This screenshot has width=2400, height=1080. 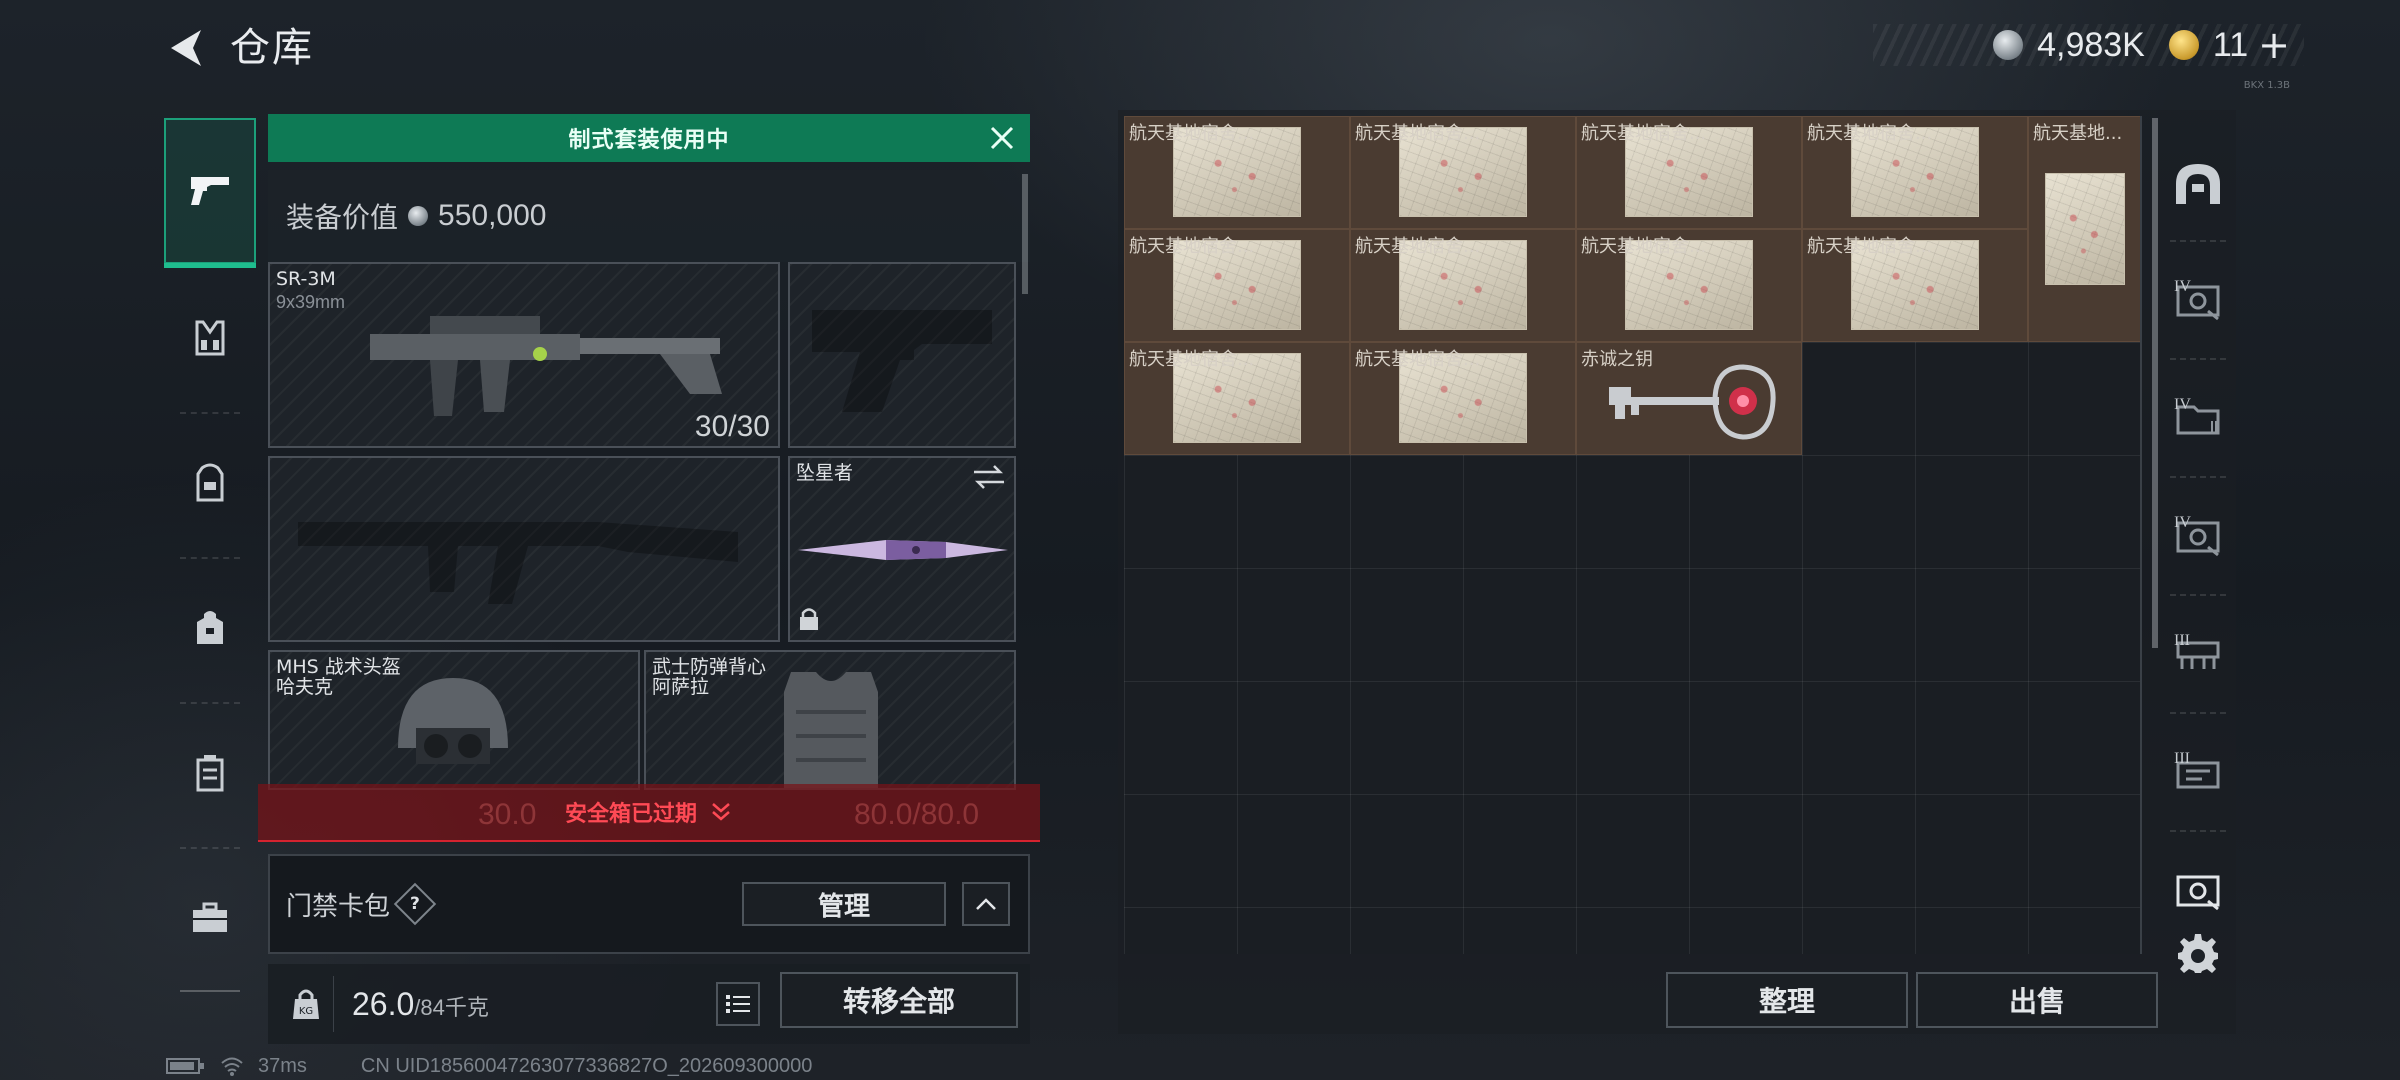 I want to click on currency-bar: 4,983K 11 +, so click(x=2088, y=45).